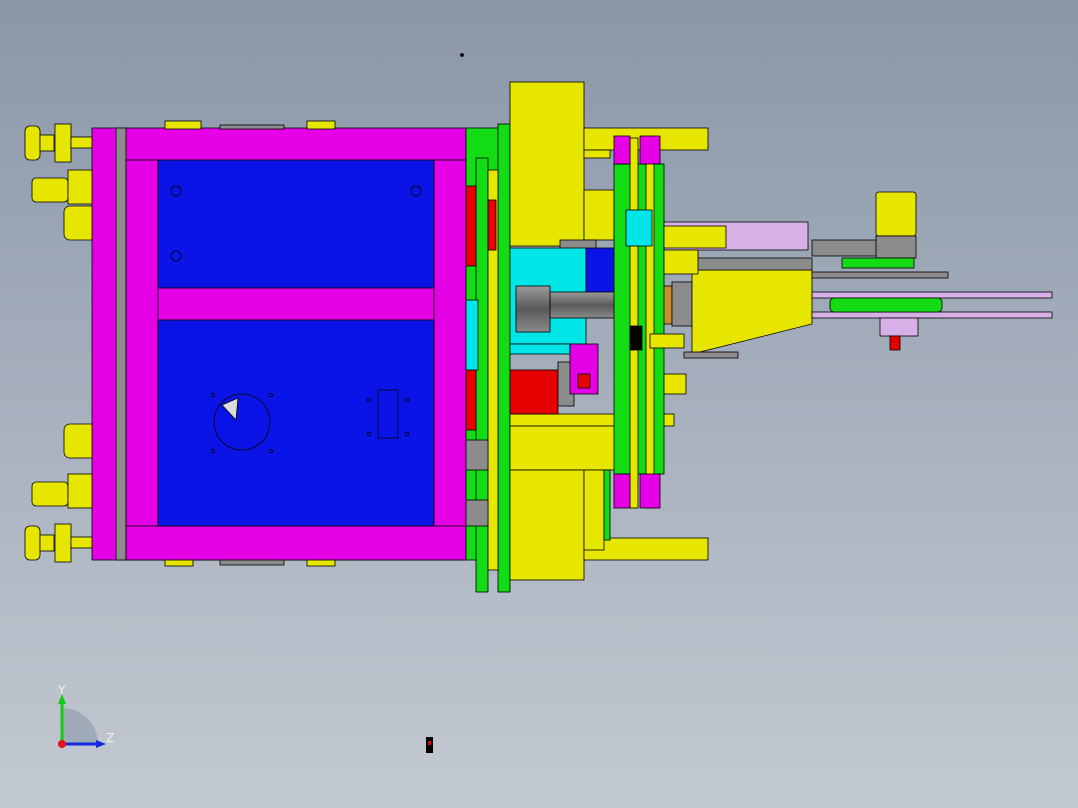  Describe the element at coordinates (639, 322) in the screenshot. I see `green-vertical-column` at that location.